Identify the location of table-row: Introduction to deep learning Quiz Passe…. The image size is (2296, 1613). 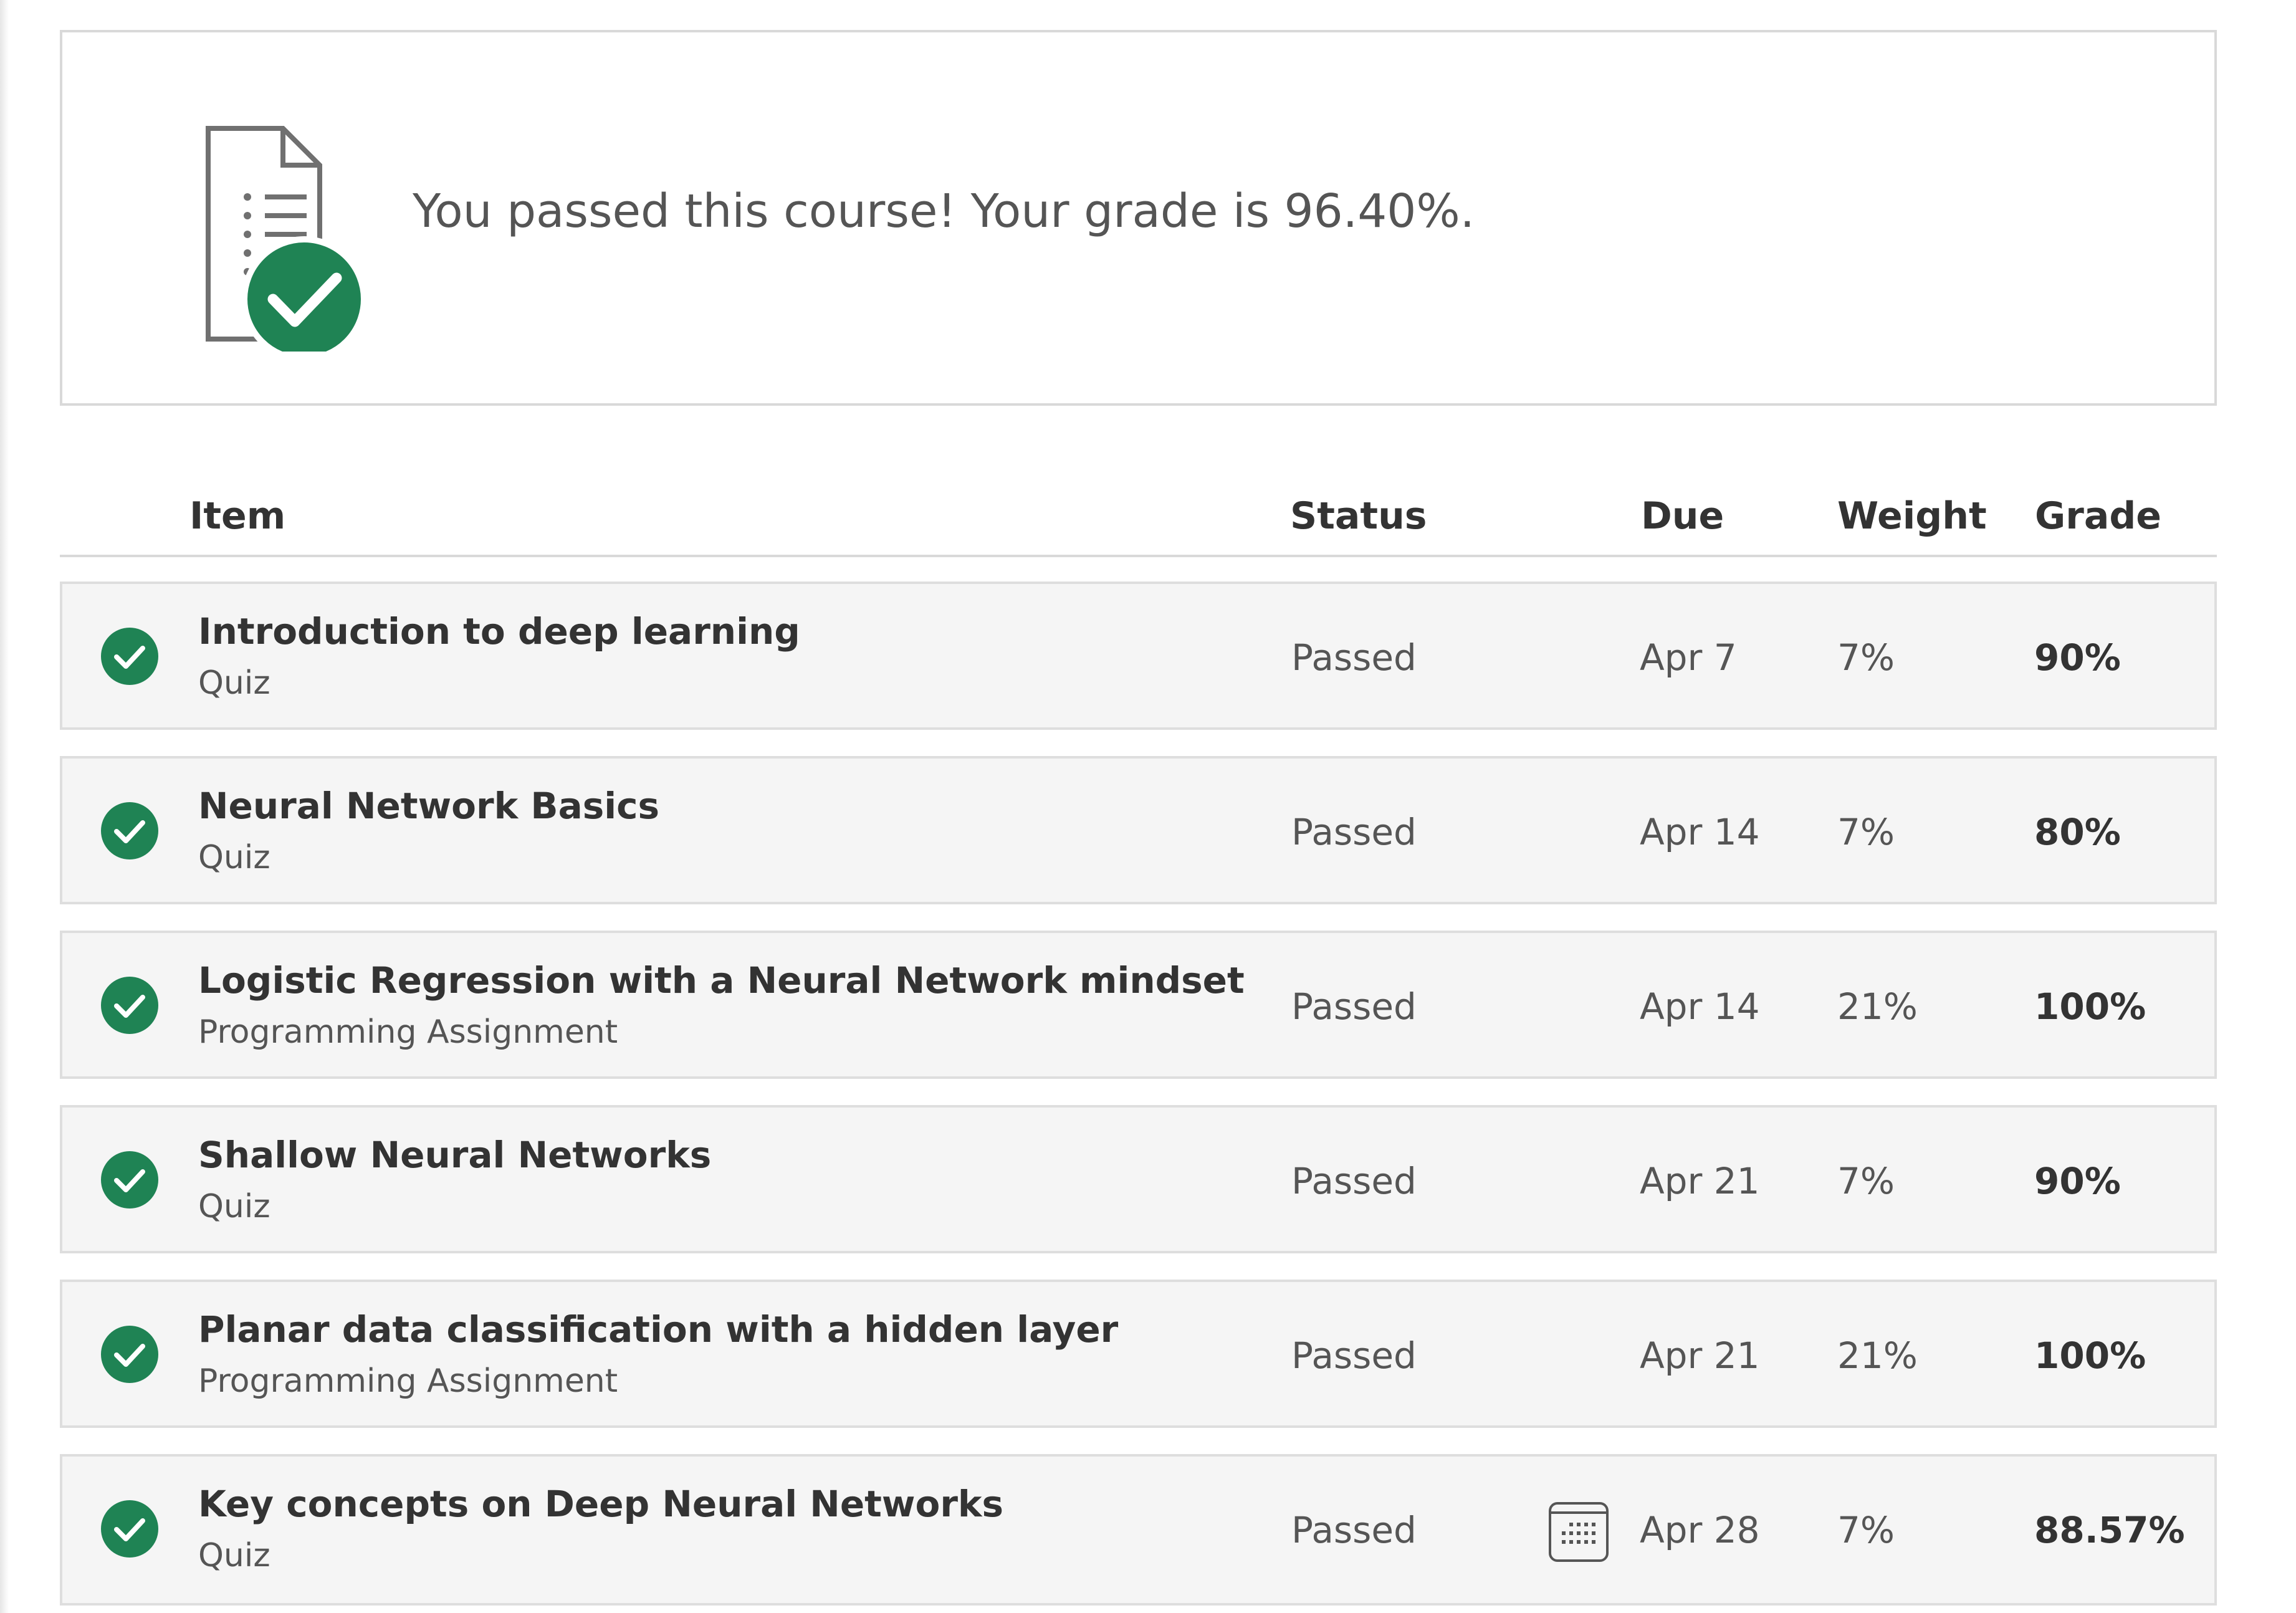
(1139, 656).